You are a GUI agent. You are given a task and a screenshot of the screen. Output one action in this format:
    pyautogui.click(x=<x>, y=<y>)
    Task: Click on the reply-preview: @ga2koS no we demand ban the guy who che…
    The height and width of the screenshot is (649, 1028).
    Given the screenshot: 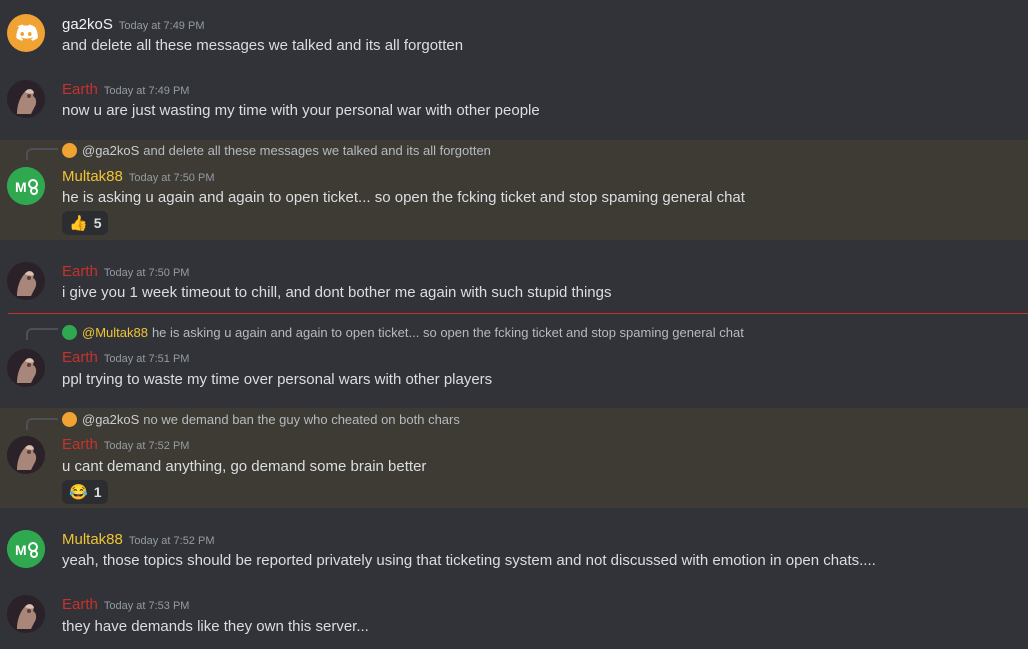 What is the action you would take?
    pyautogui.click(x=261, y=419)
    